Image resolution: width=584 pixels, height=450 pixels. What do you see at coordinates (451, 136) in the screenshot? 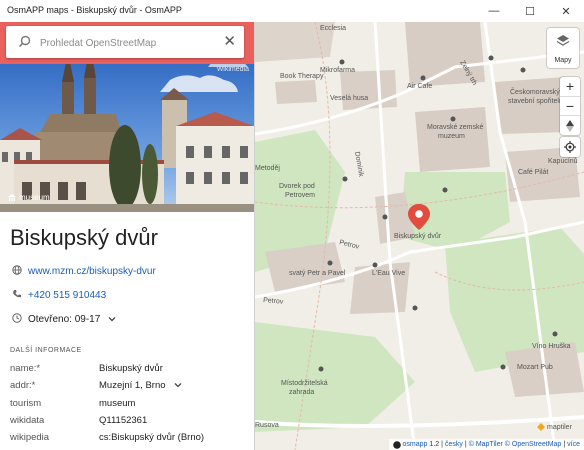
I see `map-label: muzeum` at bounding box center [451, 136].